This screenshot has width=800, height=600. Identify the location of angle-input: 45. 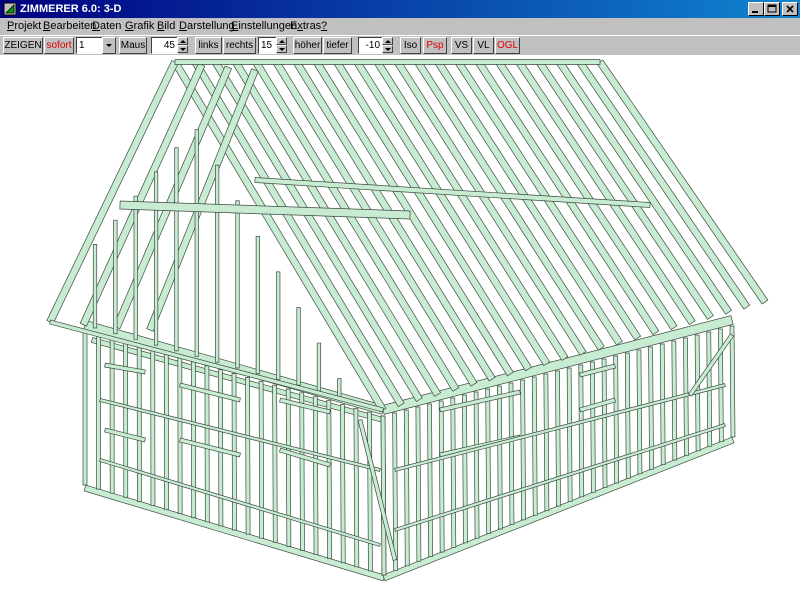
(164, 45).